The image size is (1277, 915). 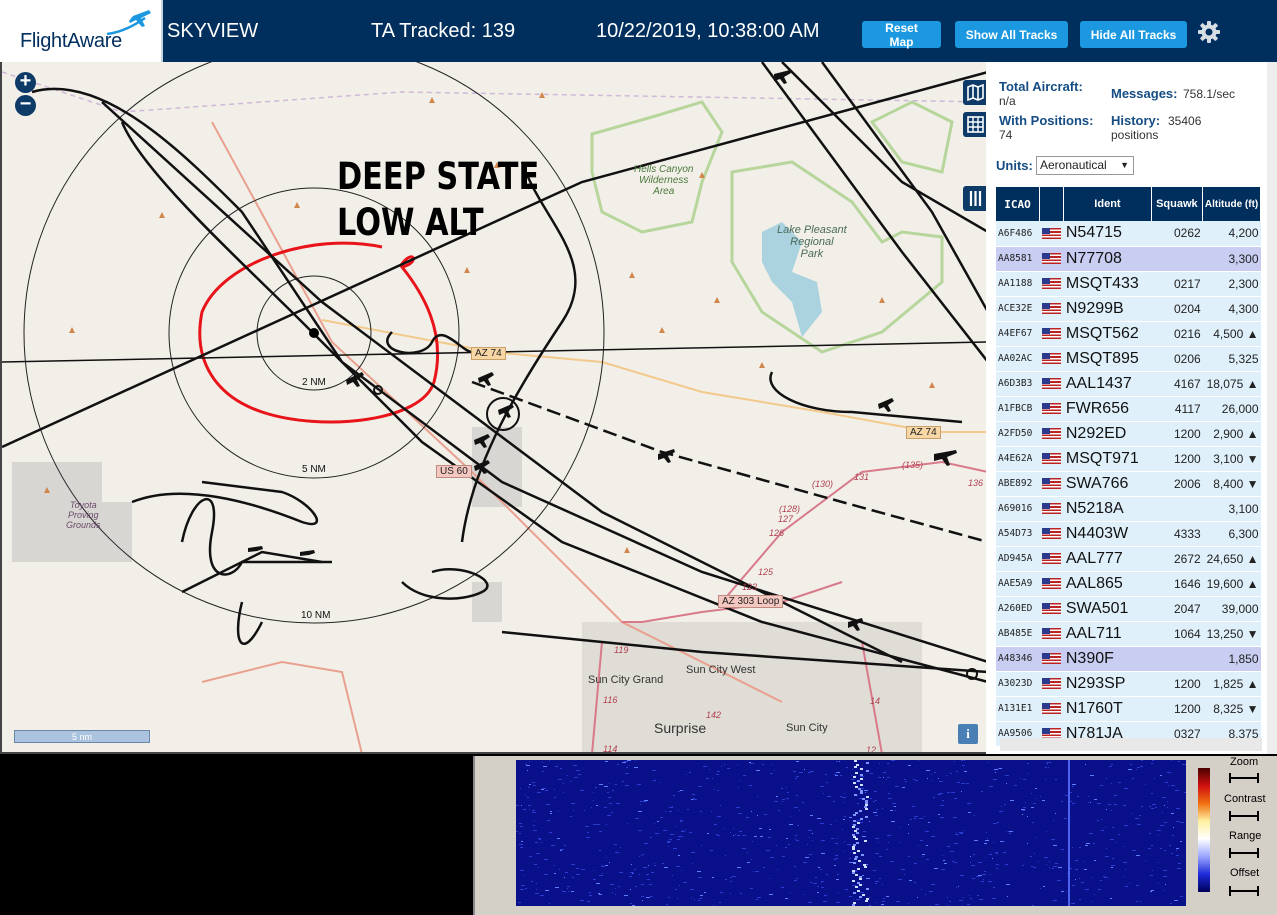 I want to click on spectrogram-waterfall, so click(x=851, y=833).